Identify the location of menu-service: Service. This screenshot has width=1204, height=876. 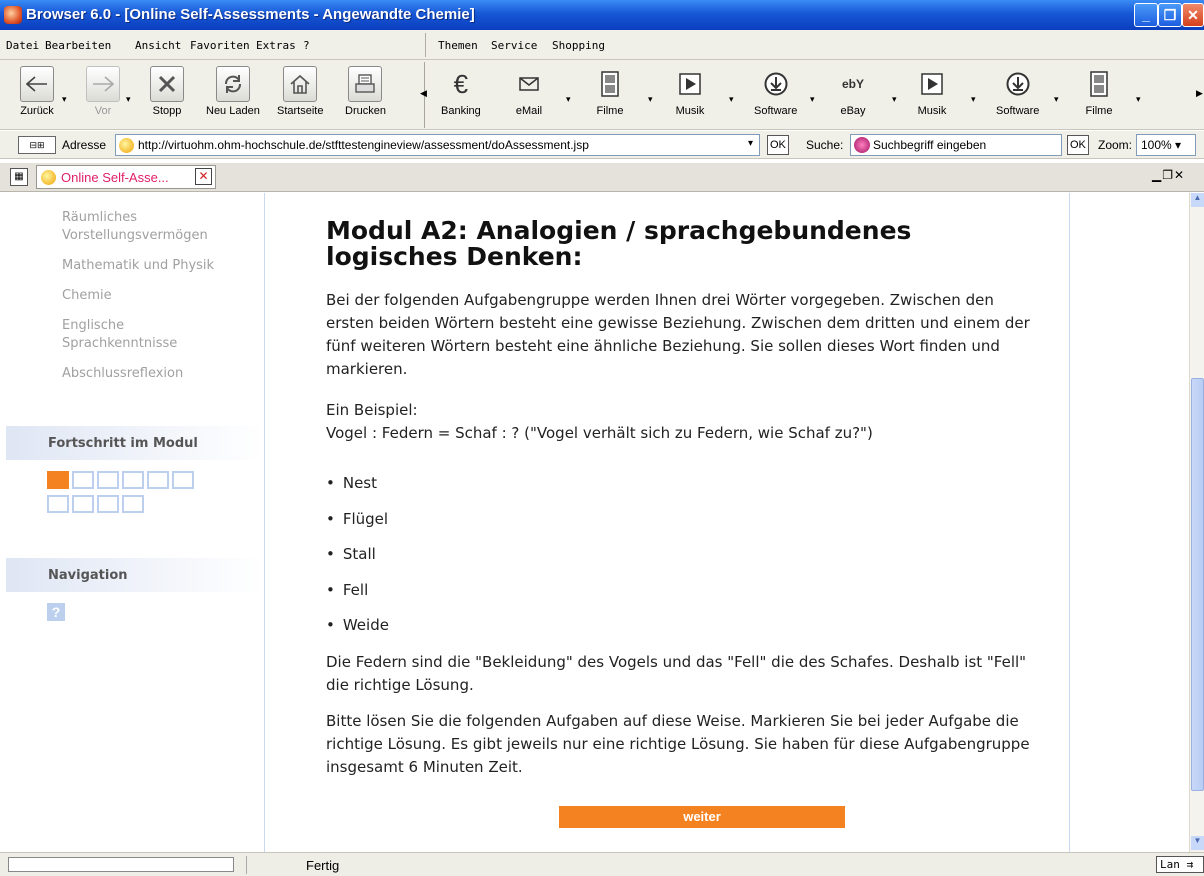
(514, 45).